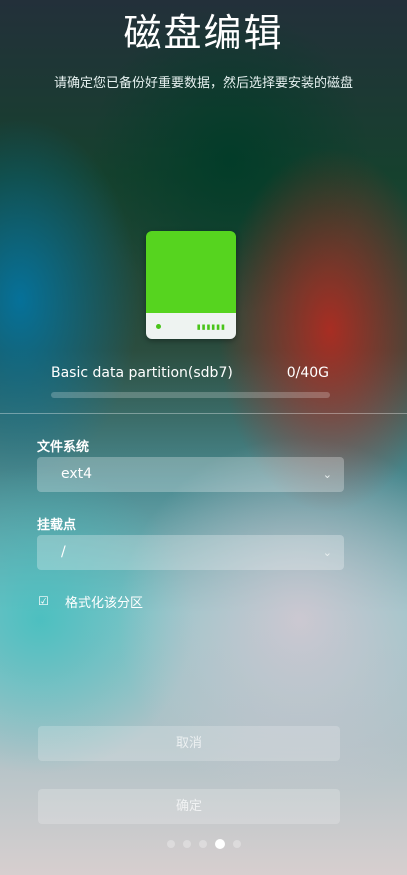  I want to click on disk-icon: ▮▮▮▮▮▮, so click(191, 285).